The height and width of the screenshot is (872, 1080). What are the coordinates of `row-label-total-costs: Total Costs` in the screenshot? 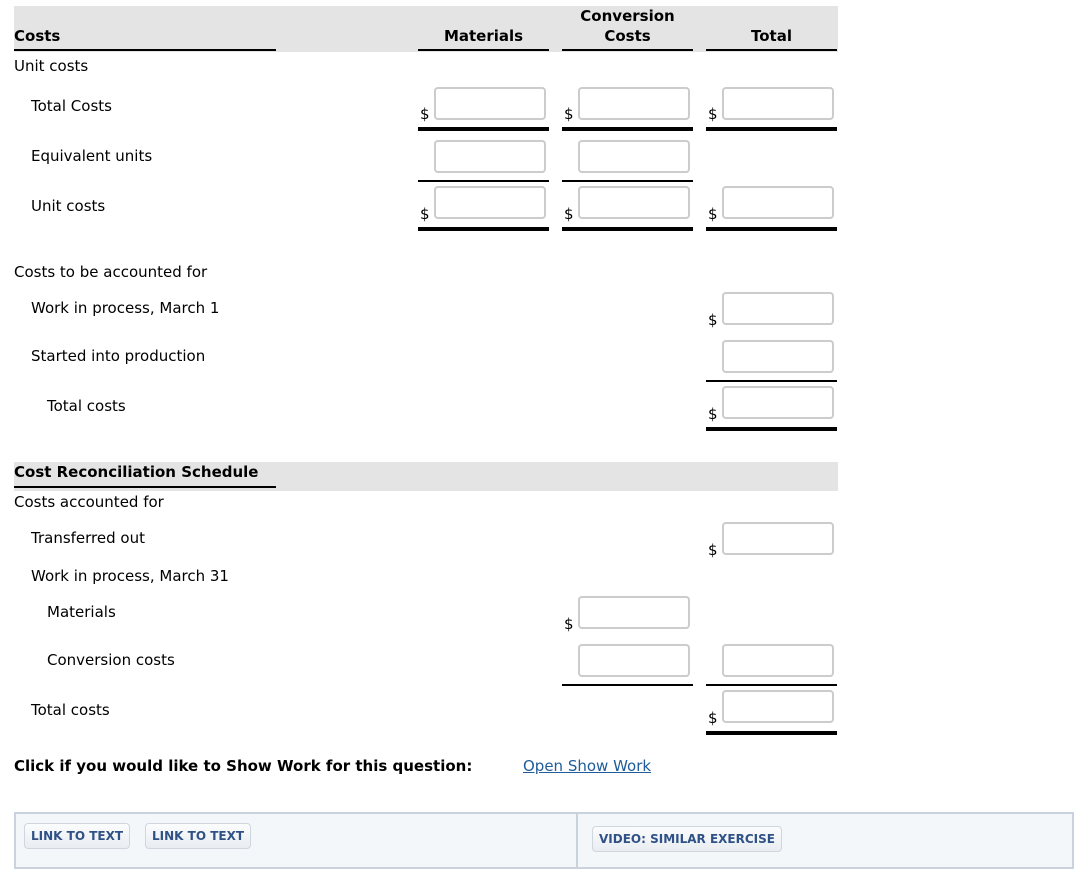 It's located at (71, 106).